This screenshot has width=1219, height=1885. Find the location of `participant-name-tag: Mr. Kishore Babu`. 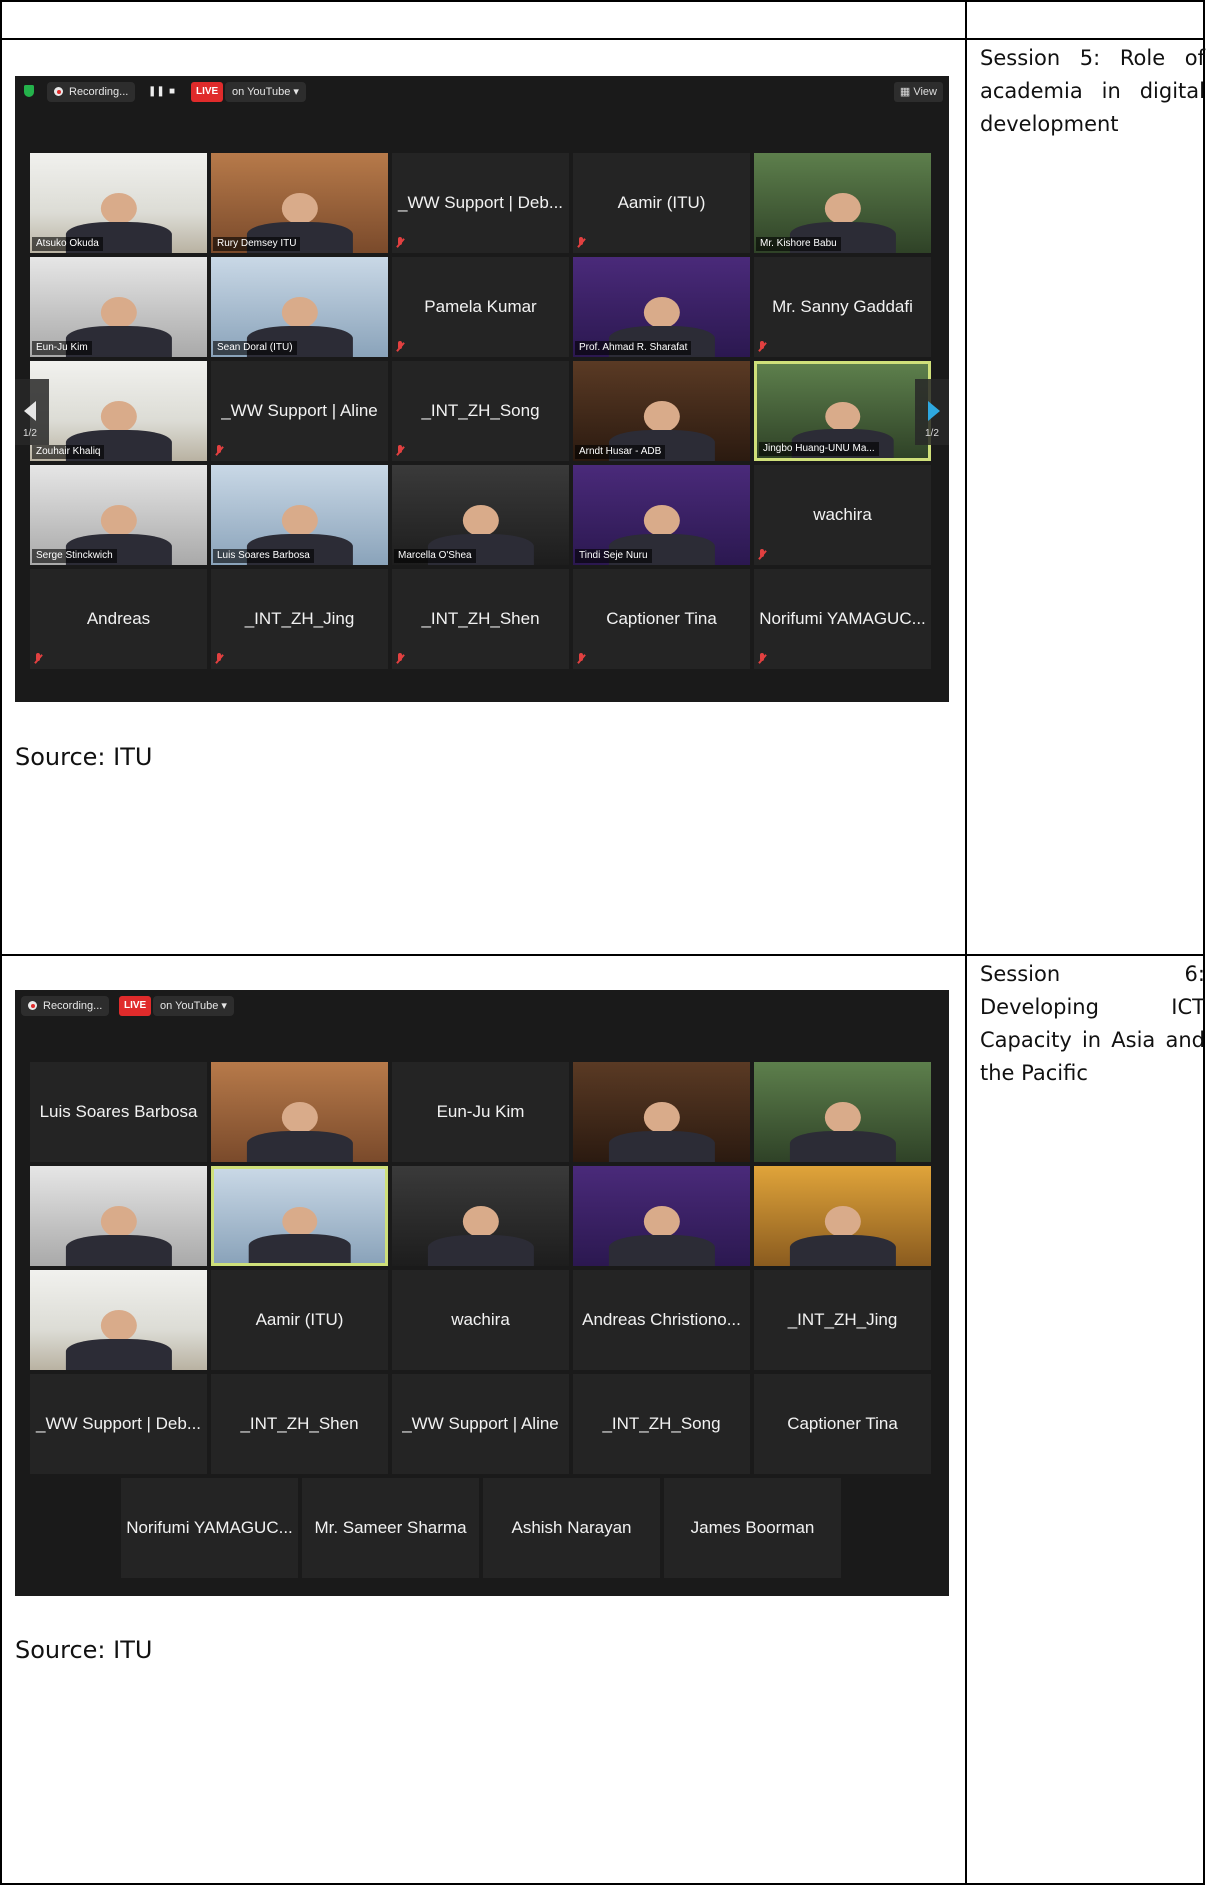

participant-name-tag: Mr. Kishore Babu is located at coordinates (798, 244).